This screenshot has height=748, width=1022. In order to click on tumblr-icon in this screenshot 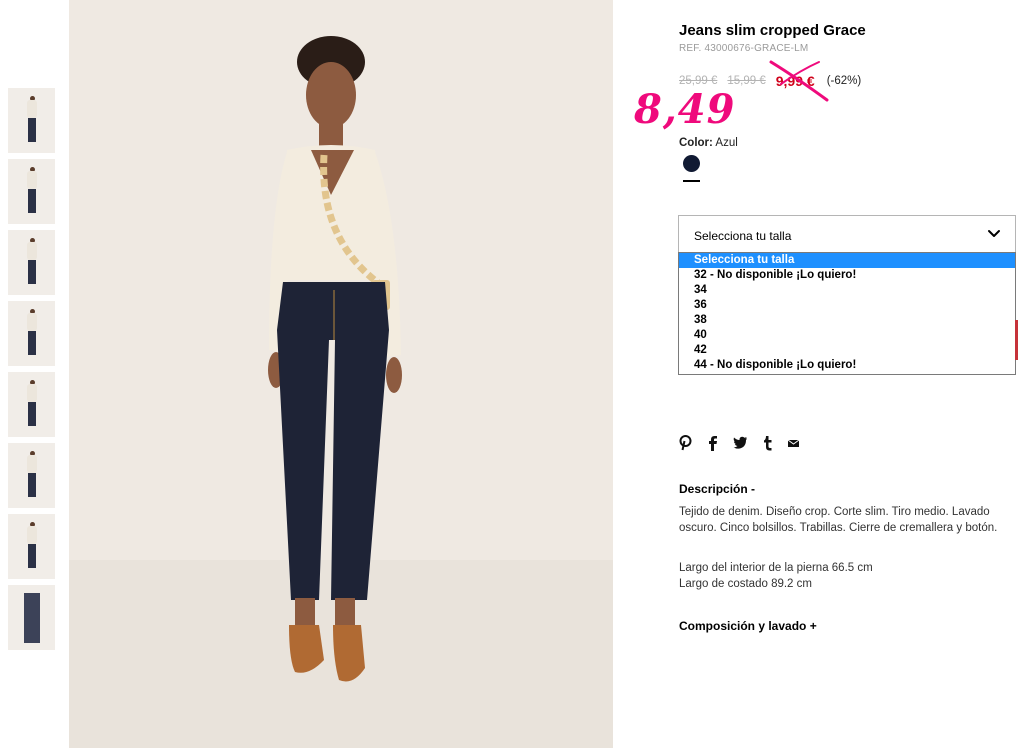, I will do `click(767, 443)`.